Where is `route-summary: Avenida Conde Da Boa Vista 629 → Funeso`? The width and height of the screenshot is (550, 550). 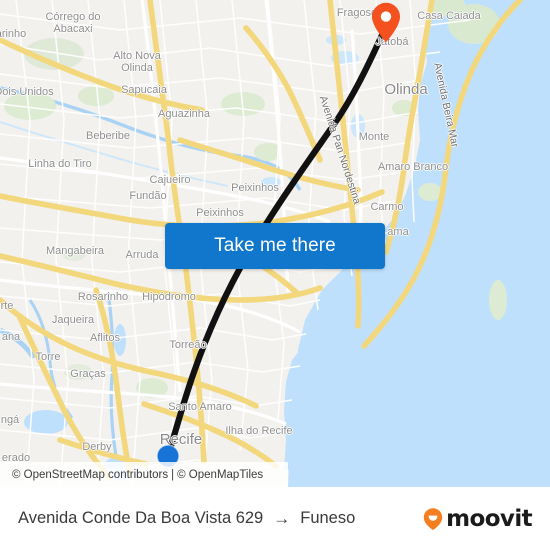 route-summary: Avenida Conde Da Boa Vista 629 → Funeso is located at coordinates (186, 518).